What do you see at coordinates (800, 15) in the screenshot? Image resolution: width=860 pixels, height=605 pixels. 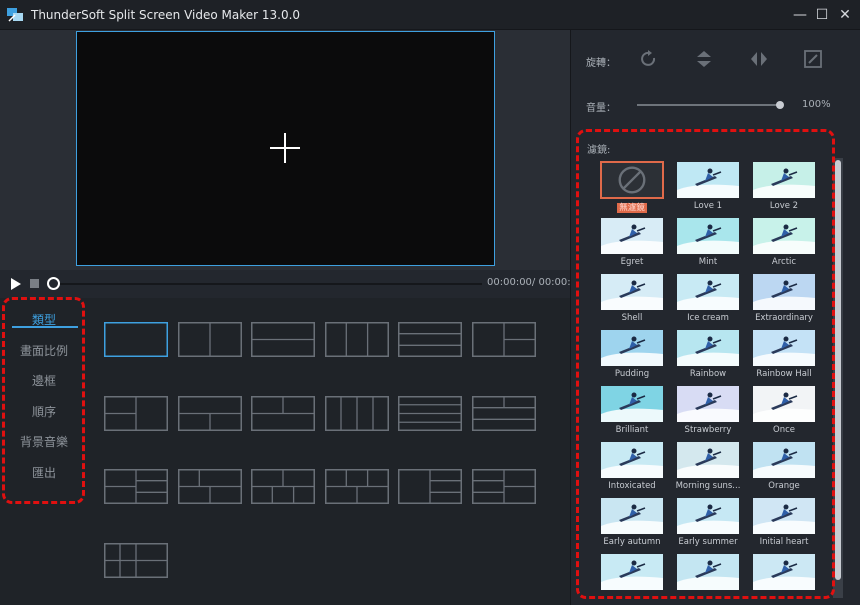 I see `minimize-button: —` at bounding box center [800, 15].